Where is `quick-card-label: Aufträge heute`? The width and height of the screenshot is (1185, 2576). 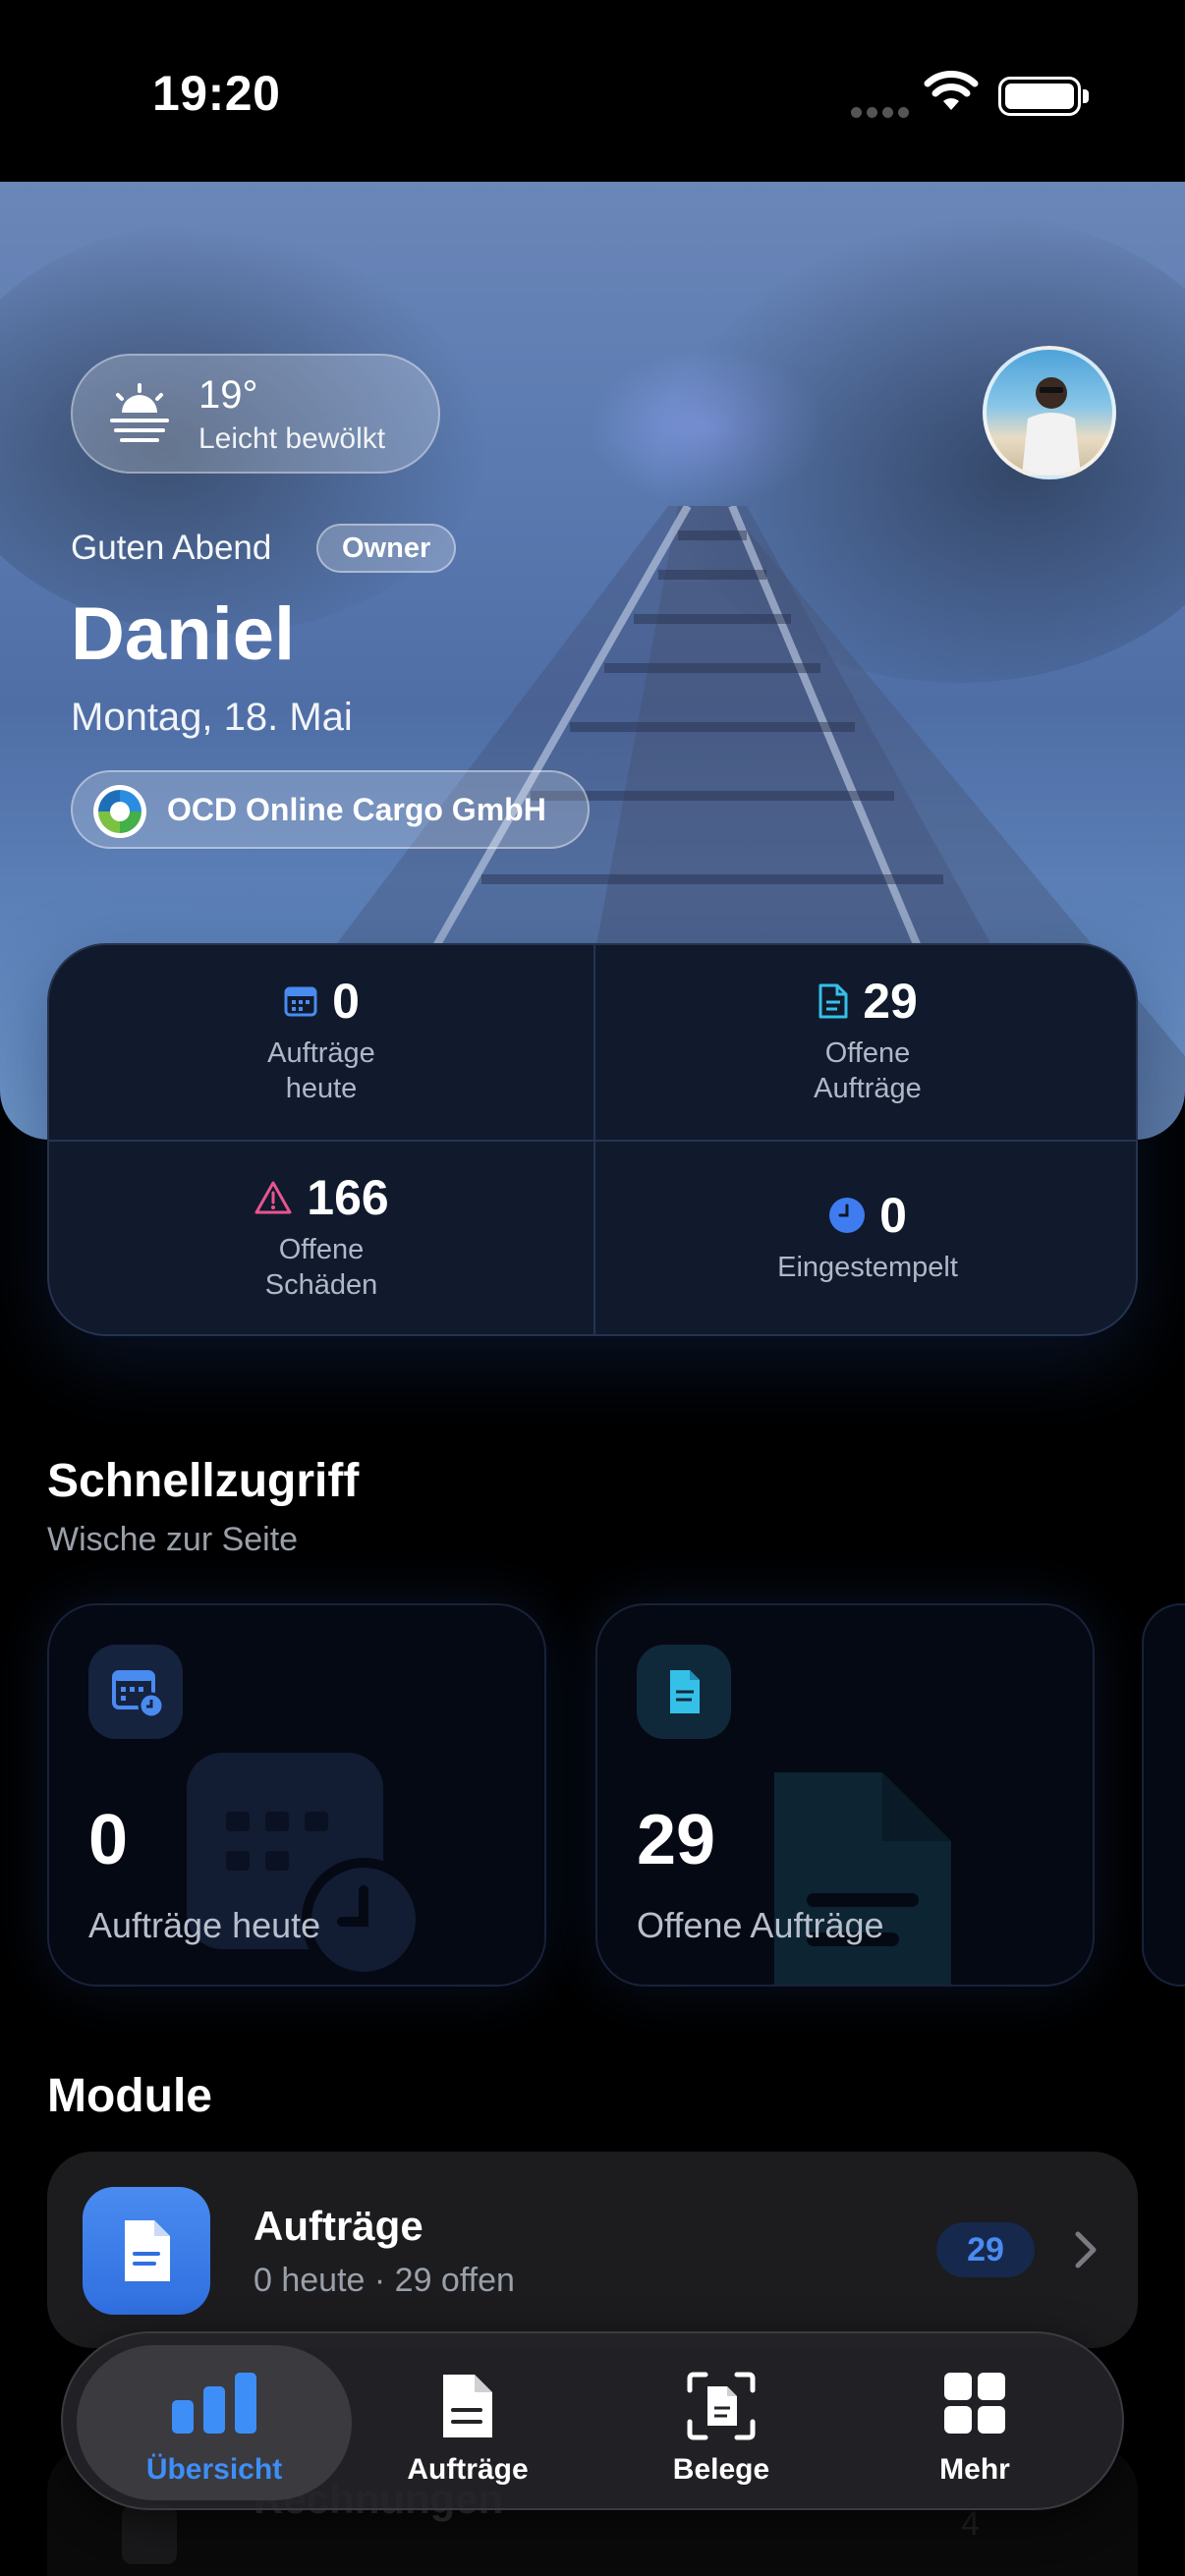
quick-card-label: Aufträge heute is located at coordinates (205, 1925).